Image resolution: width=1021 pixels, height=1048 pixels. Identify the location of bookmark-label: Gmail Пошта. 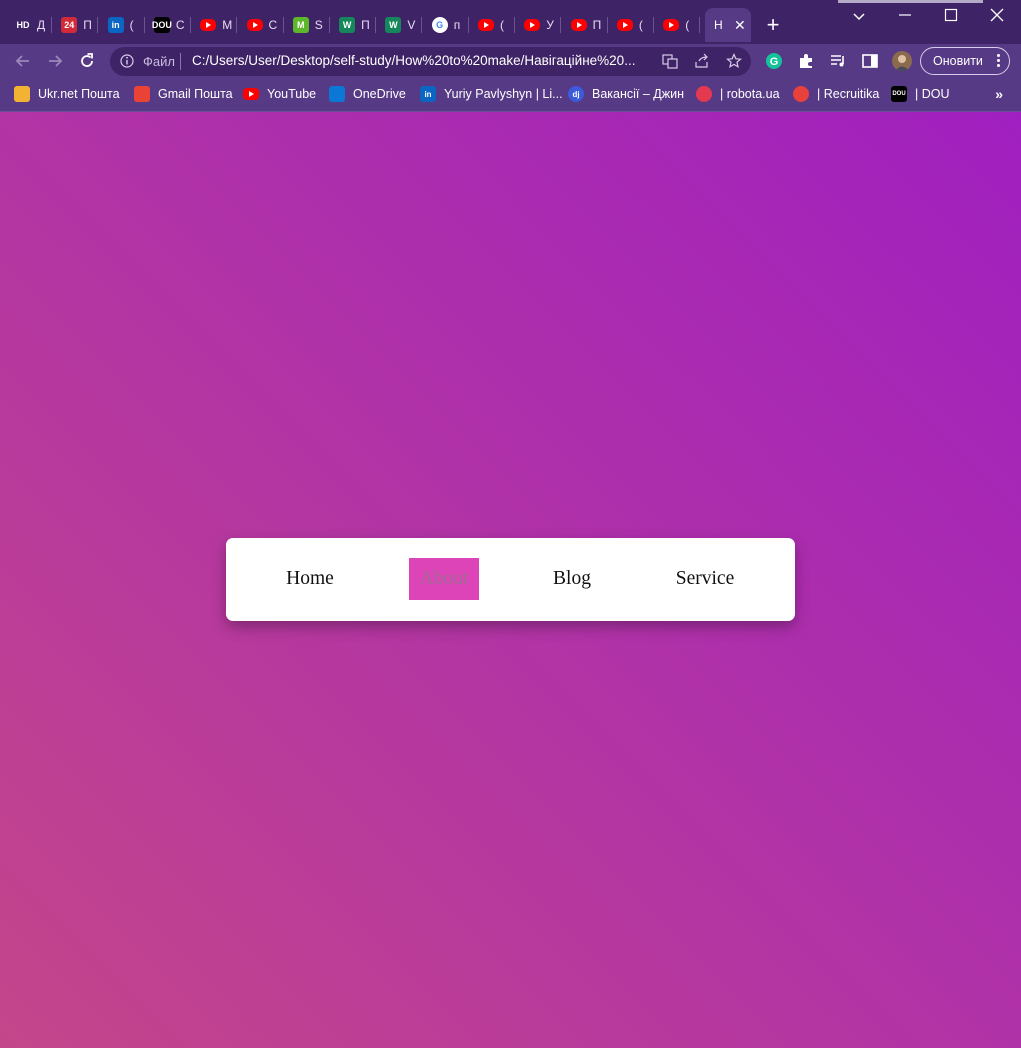
(195, 94).